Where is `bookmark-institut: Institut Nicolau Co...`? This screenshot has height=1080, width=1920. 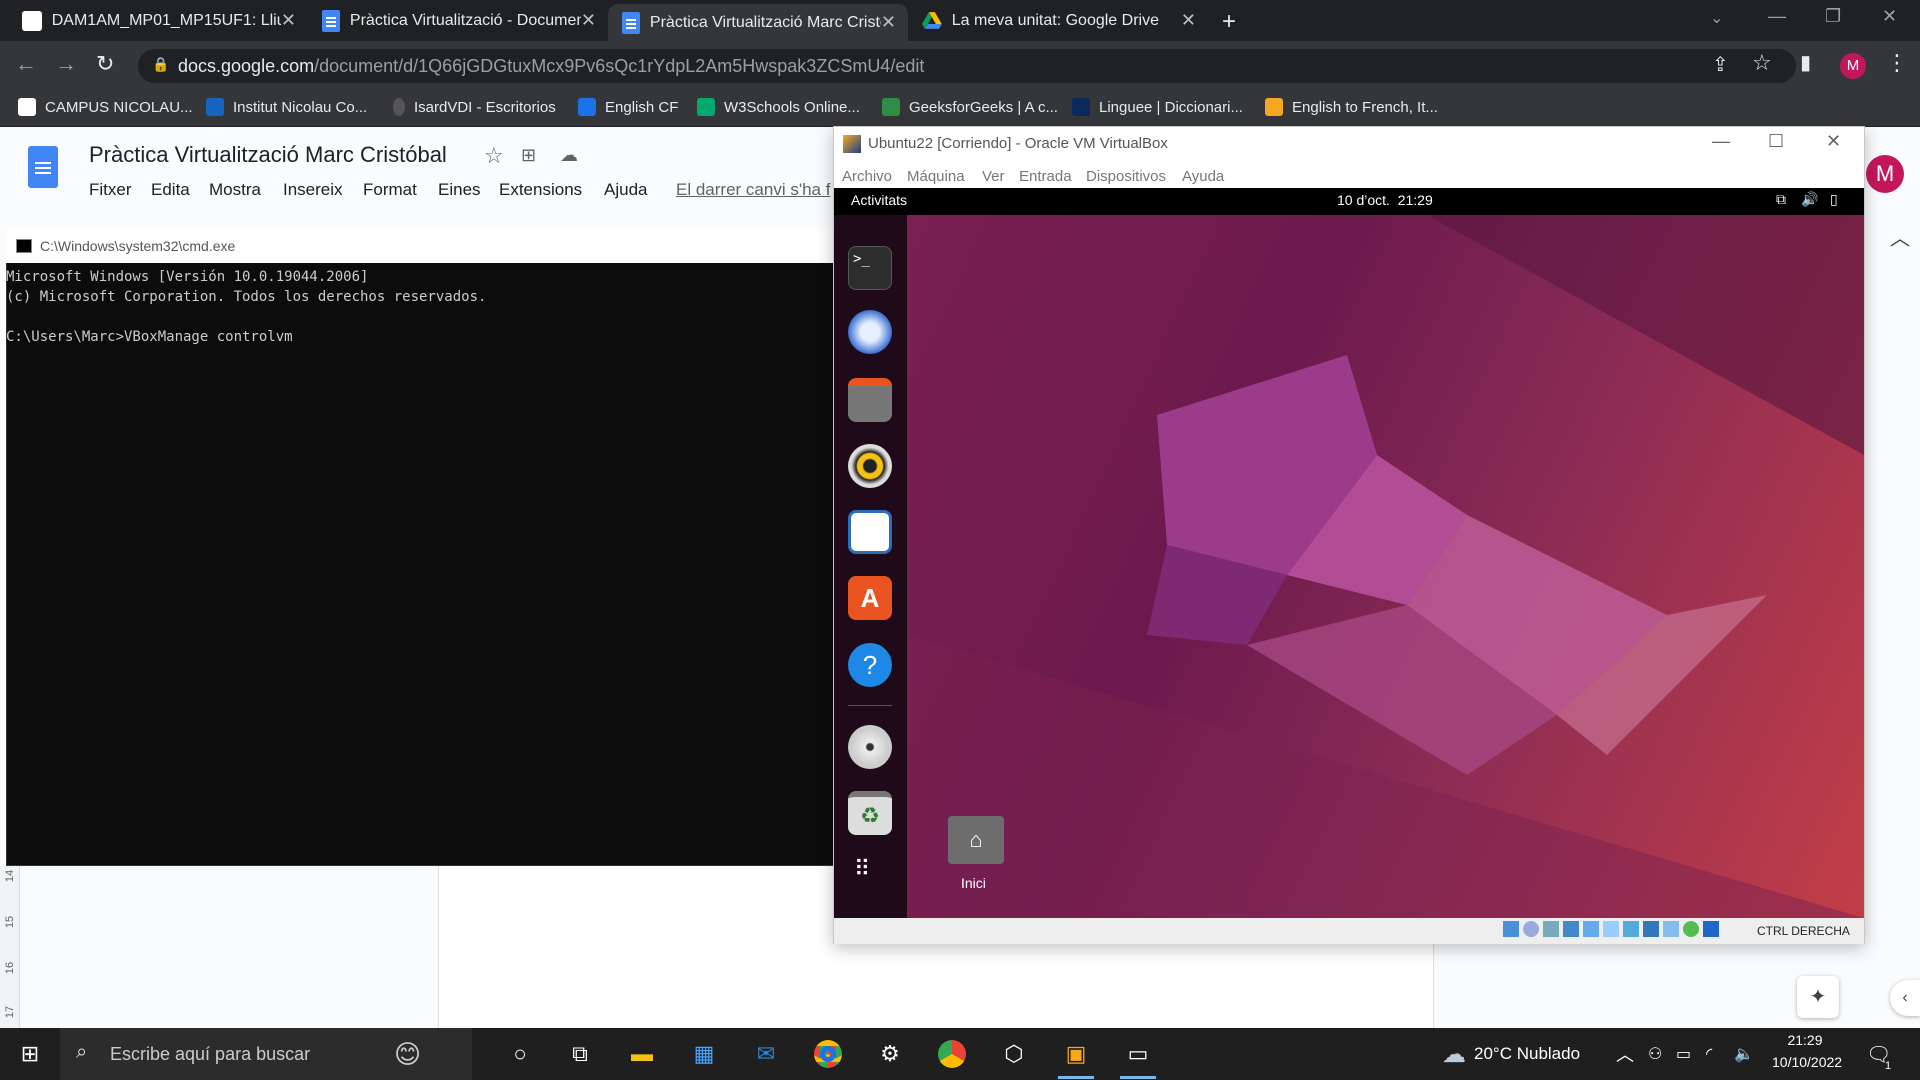
bookmark-institut: Institut Nicolau Co... is located at coordinates (286, 107).